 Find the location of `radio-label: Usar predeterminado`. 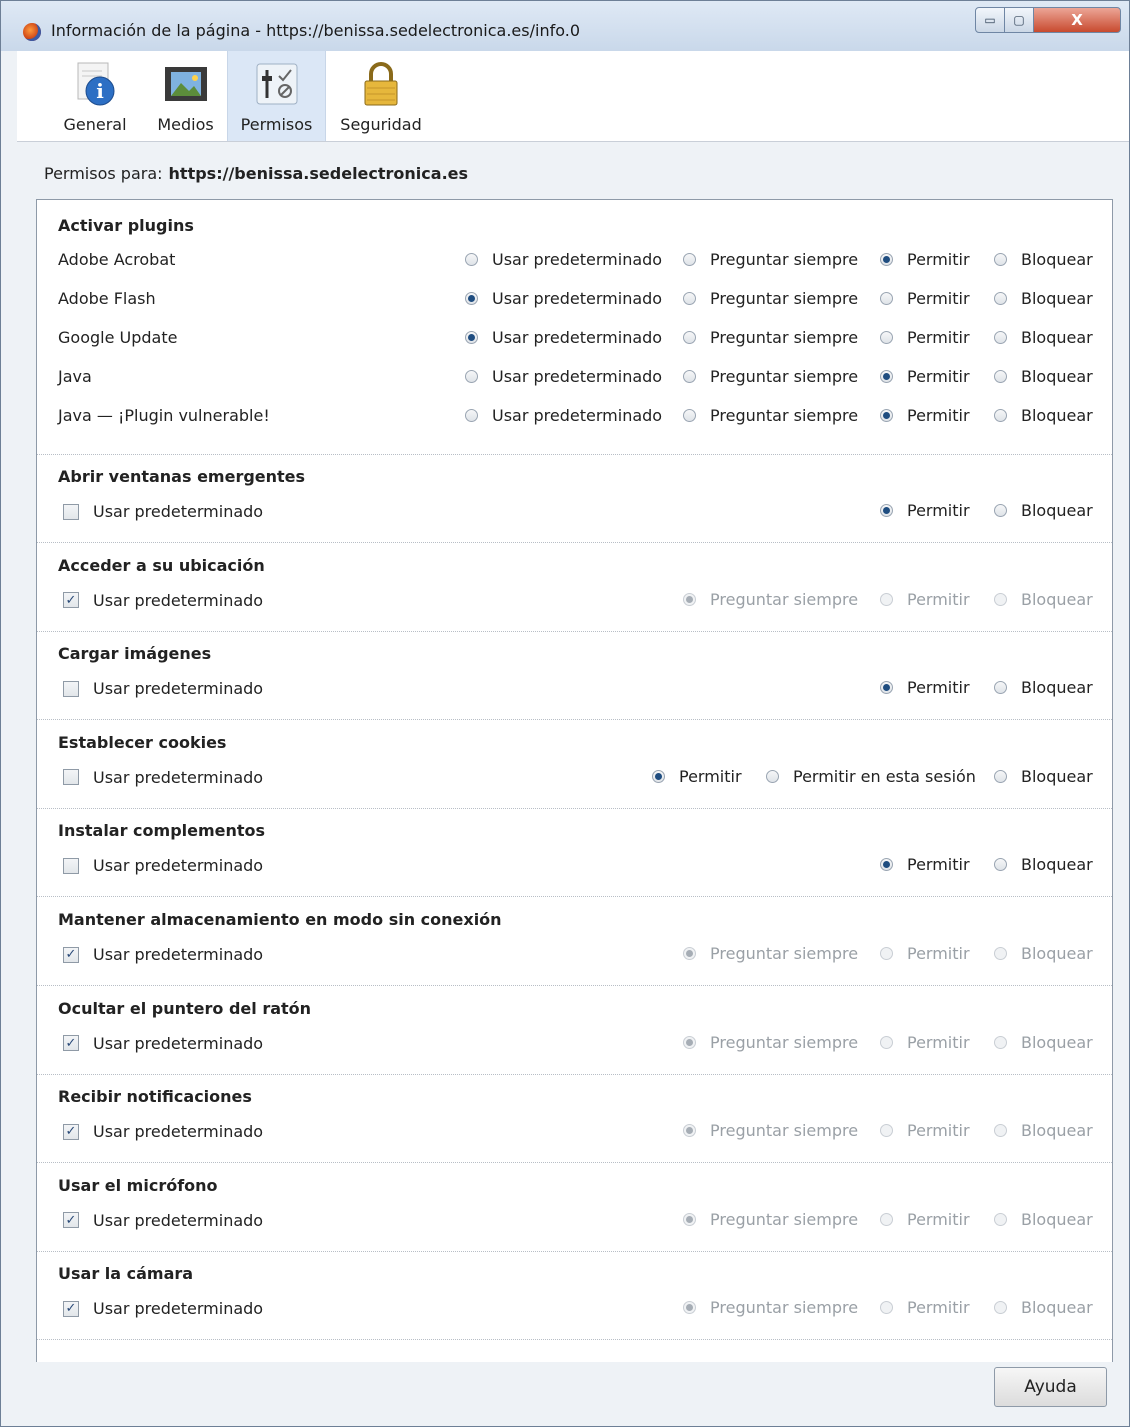

radio-label: Usar predeterminado is located at coordinates (577, 376).